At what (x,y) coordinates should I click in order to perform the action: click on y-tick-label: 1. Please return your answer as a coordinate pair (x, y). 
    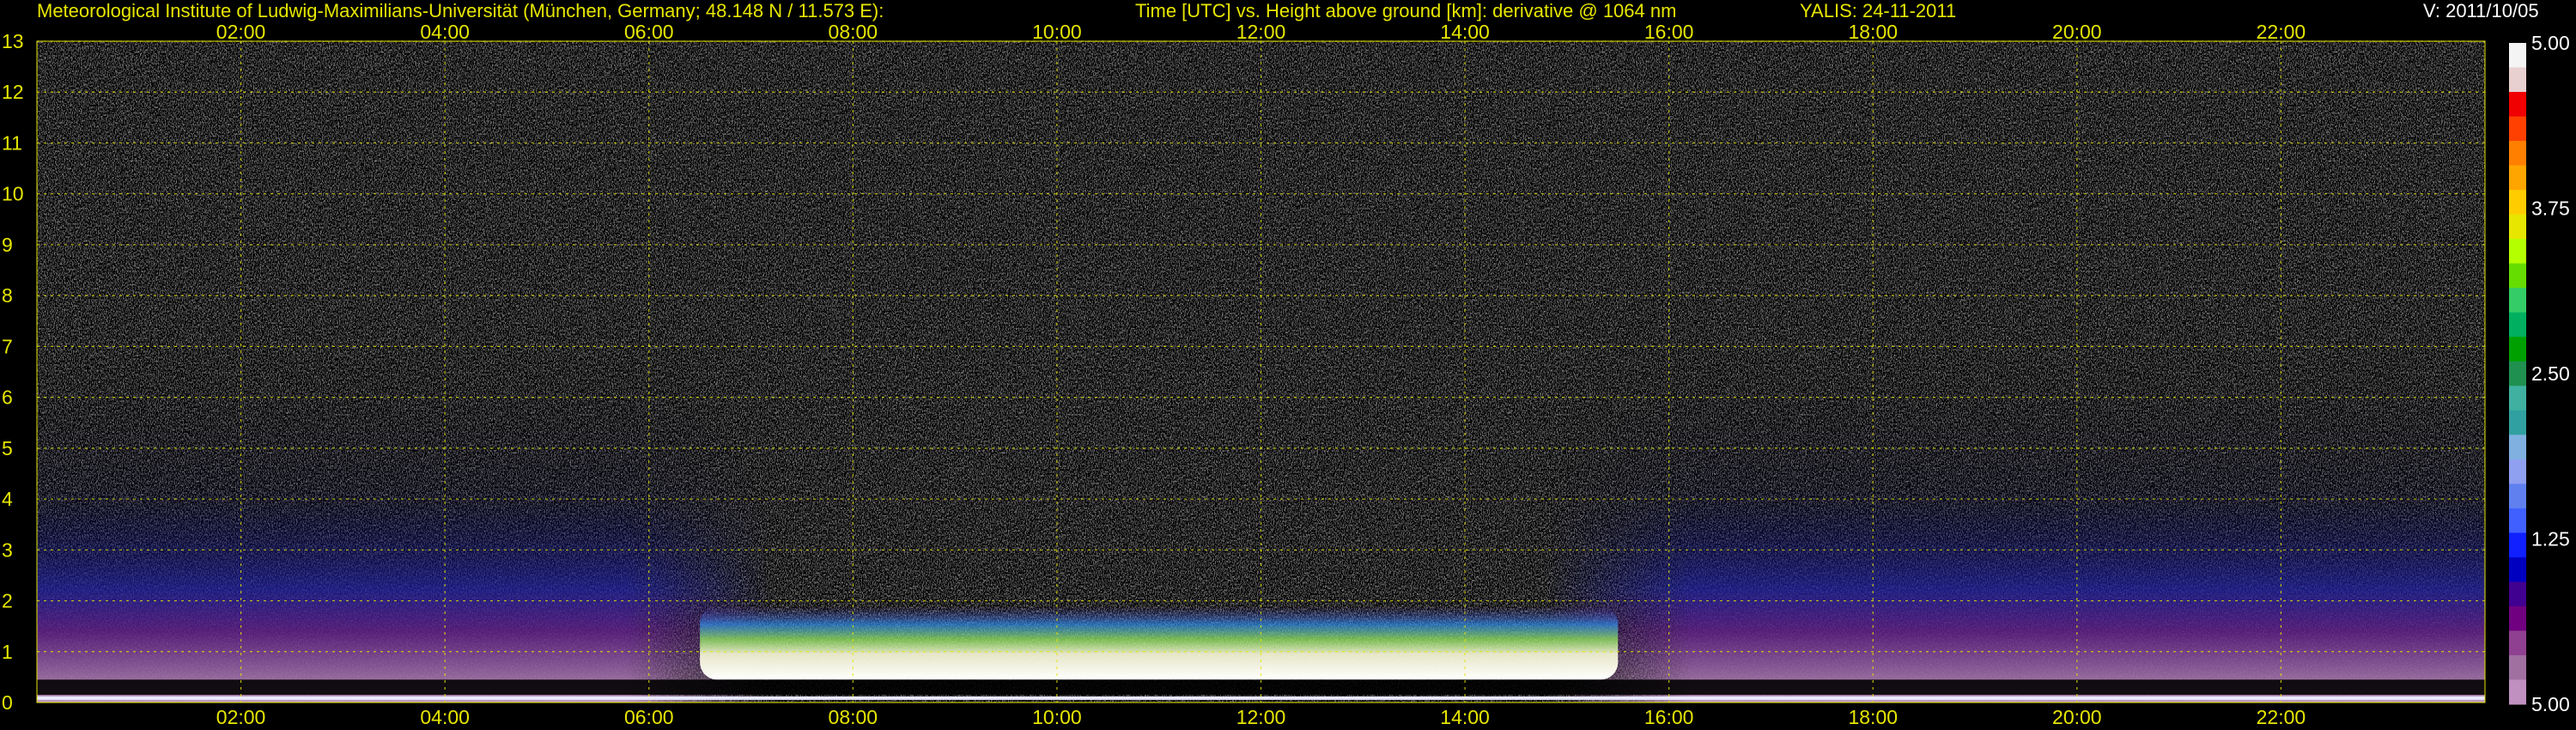
    Looking at the image, I should click on (7, 652).